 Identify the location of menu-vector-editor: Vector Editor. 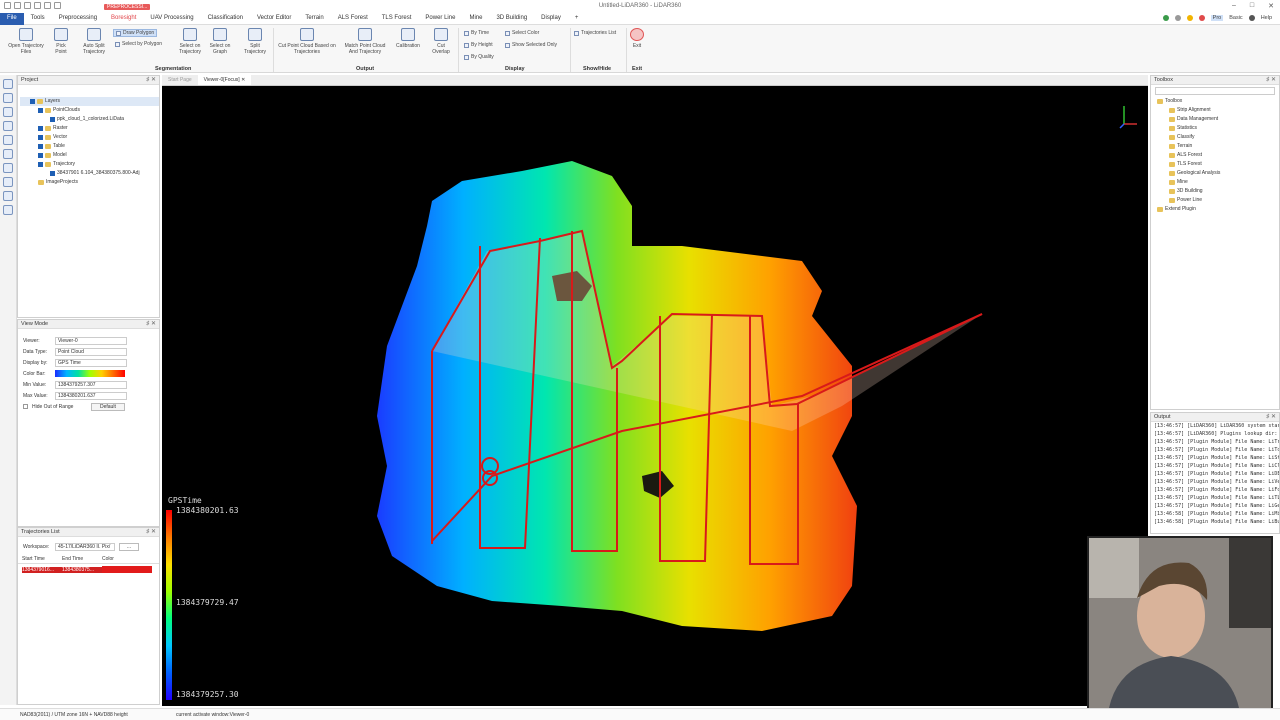
(274, 19).